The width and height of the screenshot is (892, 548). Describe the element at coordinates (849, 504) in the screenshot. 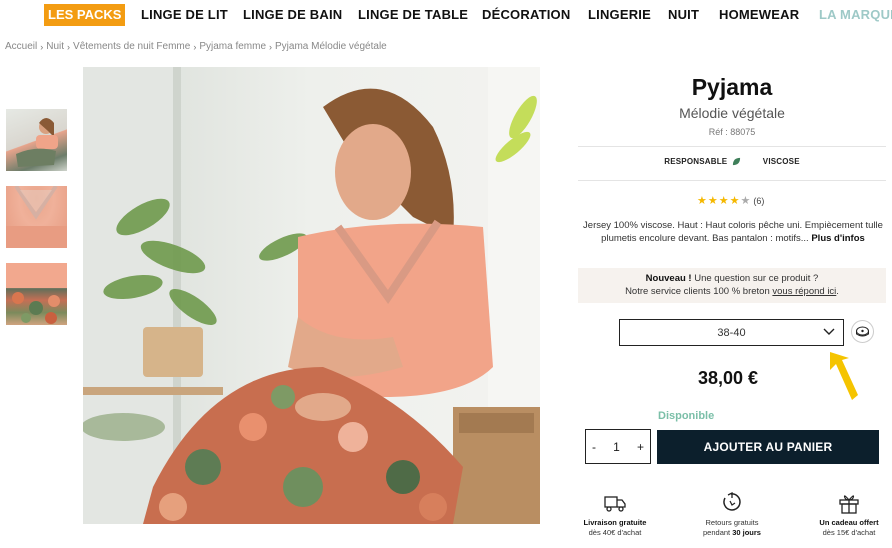

I see `gift-icon` at that location.